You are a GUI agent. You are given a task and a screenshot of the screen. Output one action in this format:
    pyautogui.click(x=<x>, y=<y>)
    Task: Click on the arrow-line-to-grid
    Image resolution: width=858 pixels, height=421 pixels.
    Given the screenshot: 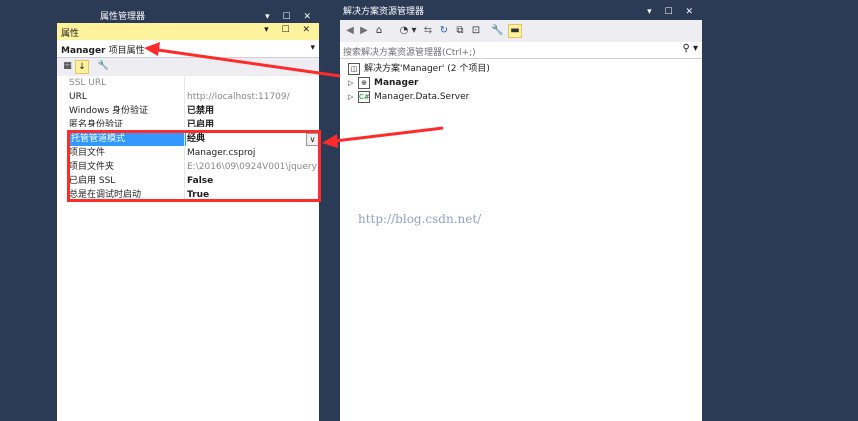 What is the action you would take?
    pyautogui.click(x=389, y=134)
    